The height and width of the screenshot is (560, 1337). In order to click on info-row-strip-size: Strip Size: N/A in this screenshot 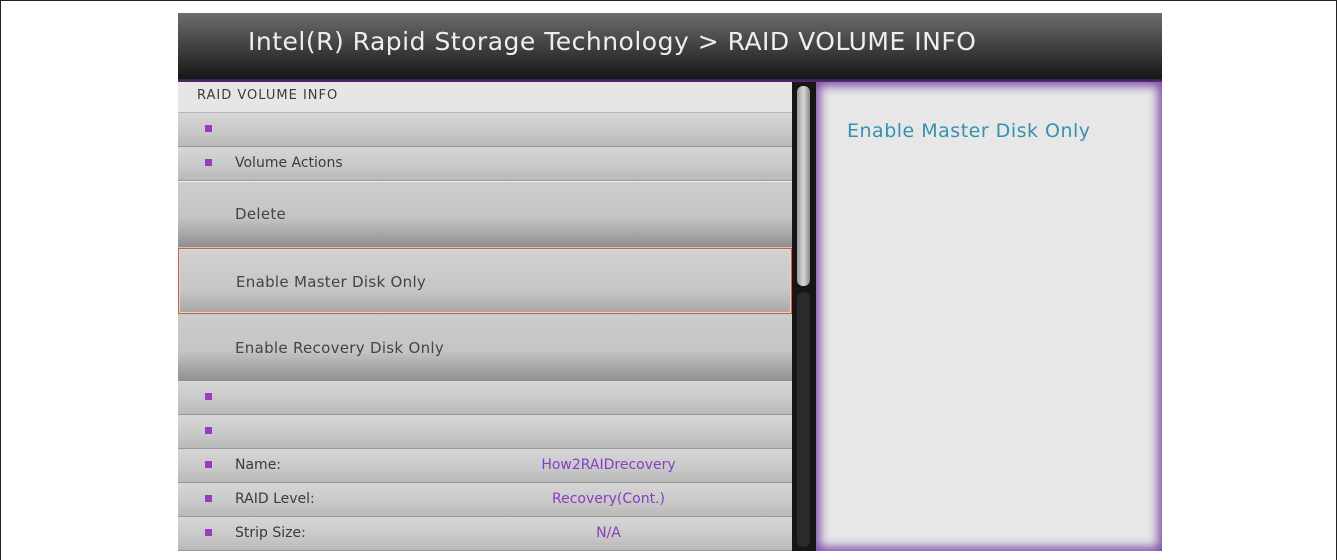, I will do `click(485, 534)`.